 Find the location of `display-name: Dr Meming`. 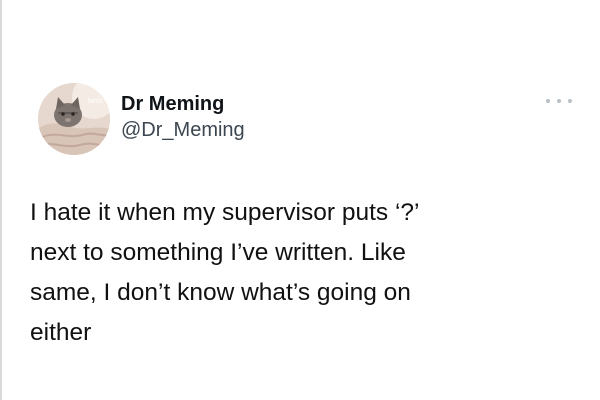

display-name: Dr Meming is located at coordinates (183, 104).